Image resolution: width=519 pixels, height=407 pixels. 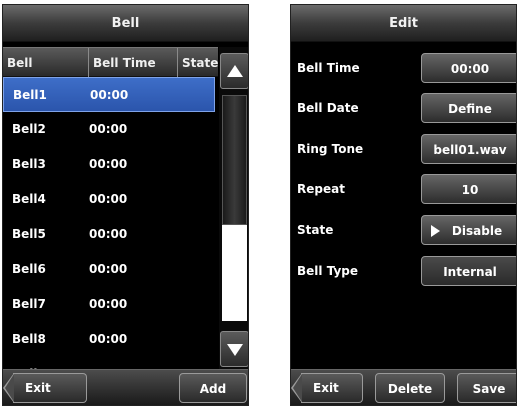 I want to click on column-header-bell: Bell, so click(x=46, y=63).